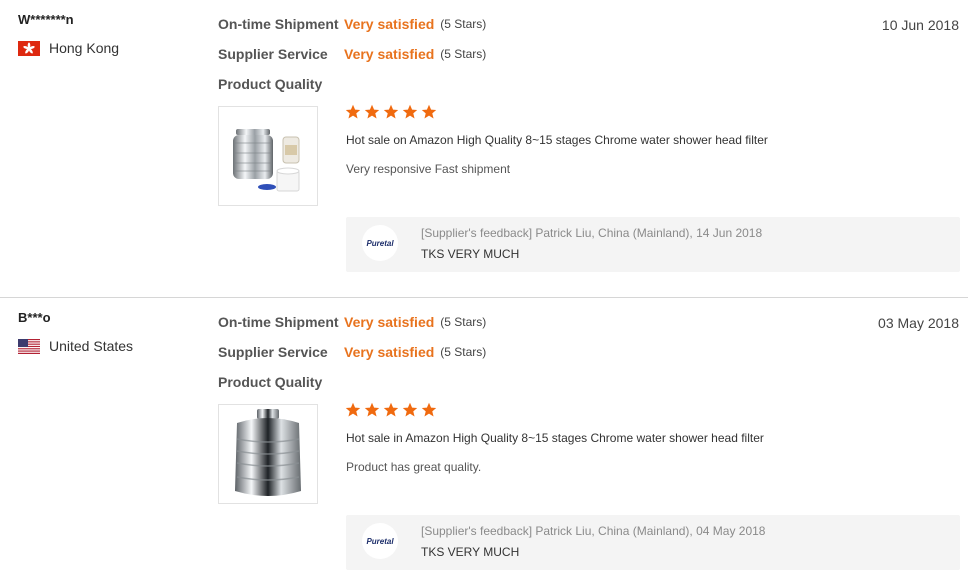 This screenshot has width=974, height=578. What do you see at coordinates (29, 48) in the screenshot?
I see `hong-kong-flag-icon` at bounding box center [29, 48].